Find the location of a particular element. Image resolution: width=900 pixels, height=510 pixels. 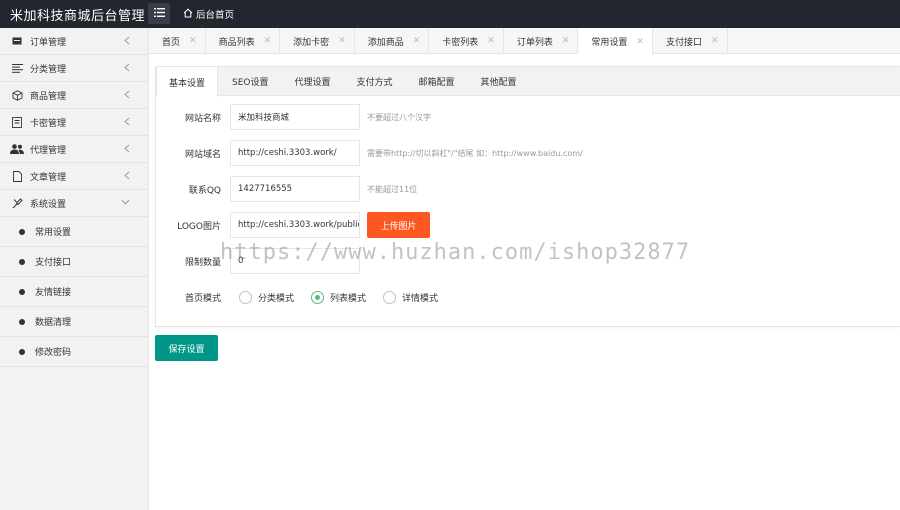

radio-label: 列表模式 is located at coordinates (348, 298).